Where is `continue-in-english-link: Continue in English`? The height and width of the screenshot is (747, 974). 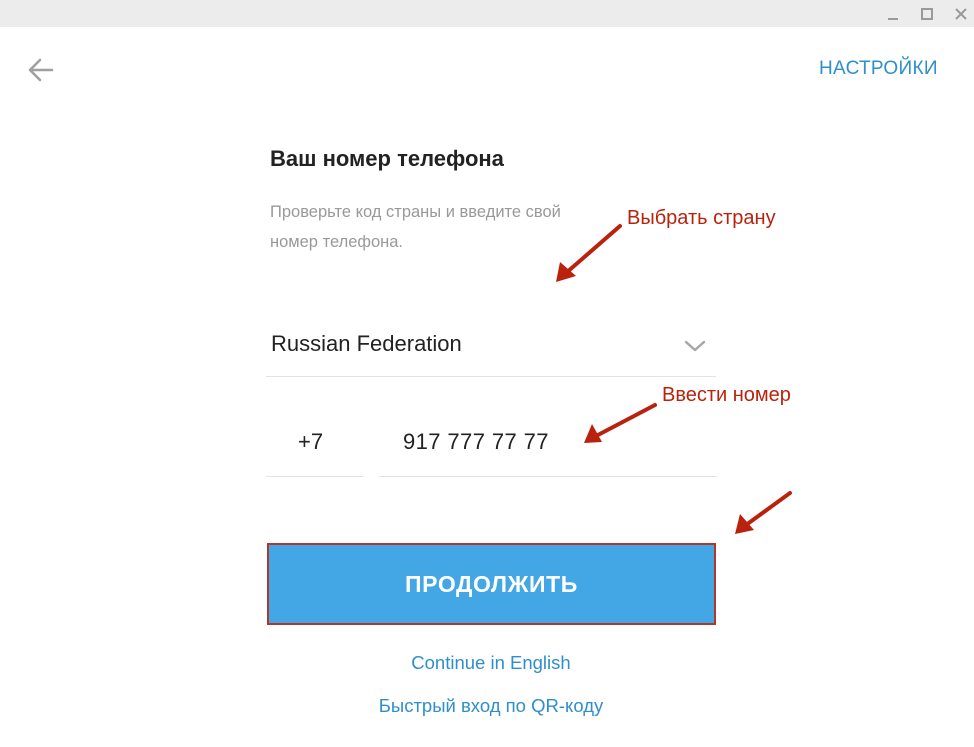
continue-in-english-link: Continue in English is located at coordinates (487, 663).